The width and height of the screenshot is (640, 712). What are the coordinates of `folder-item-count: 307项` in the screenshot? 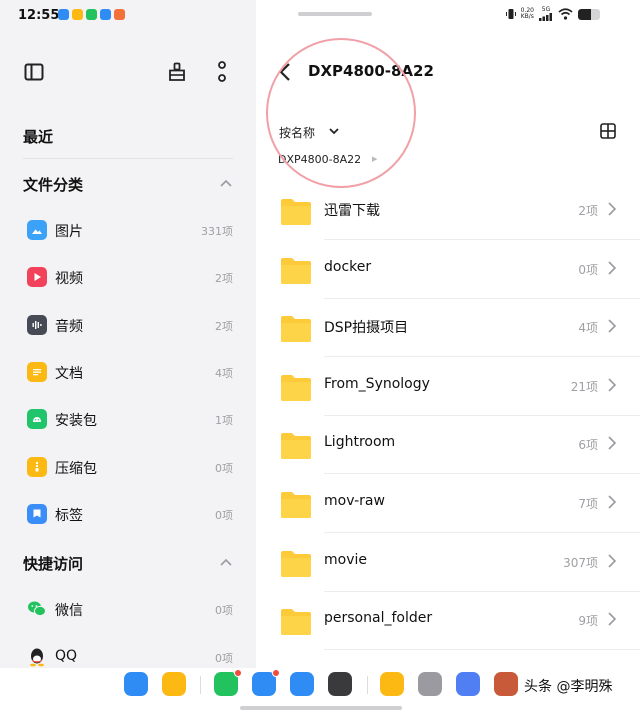 It's located at (580, 562).